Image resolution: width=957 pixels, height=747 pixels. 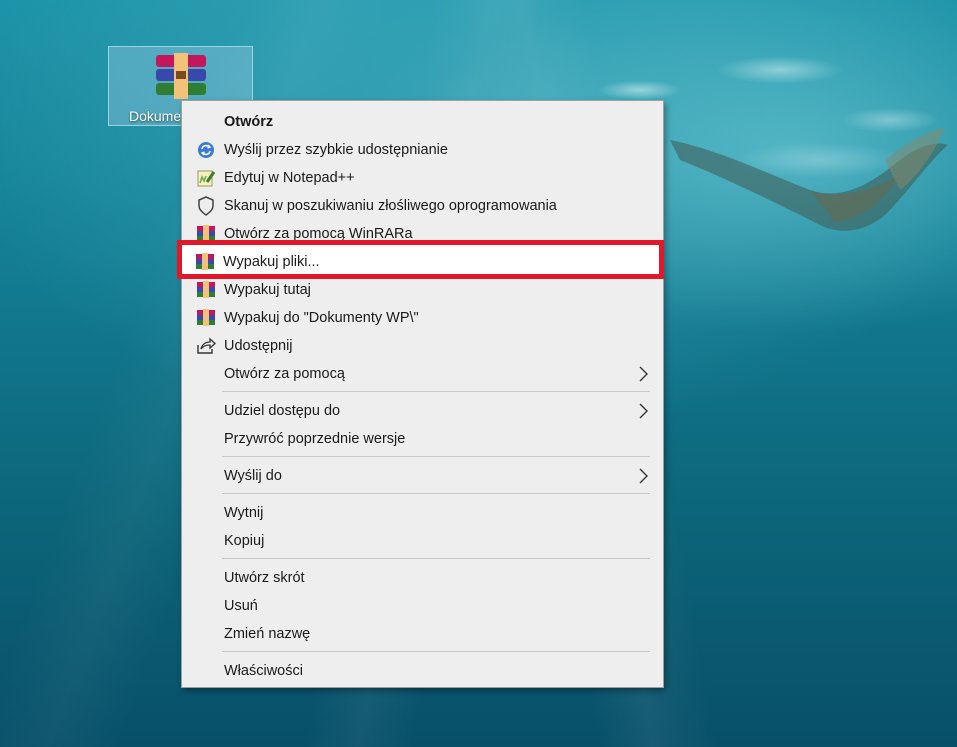 I want to click on menu-item-label: Właściwości, so click(x=263, y=671).